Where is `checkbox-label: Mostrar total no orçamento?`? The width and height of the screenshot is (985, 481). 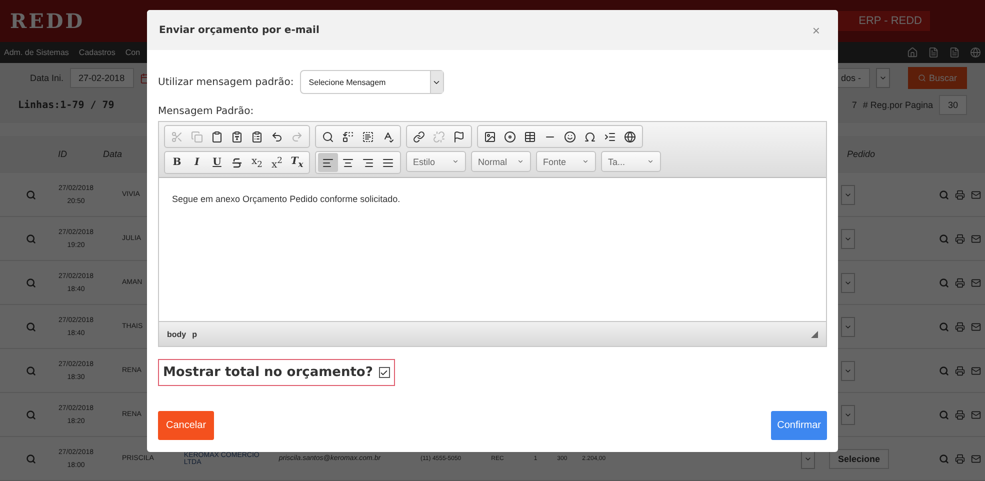 checkbox-label: Mostrar total no orçamento? is located at coordinates (268, 372).